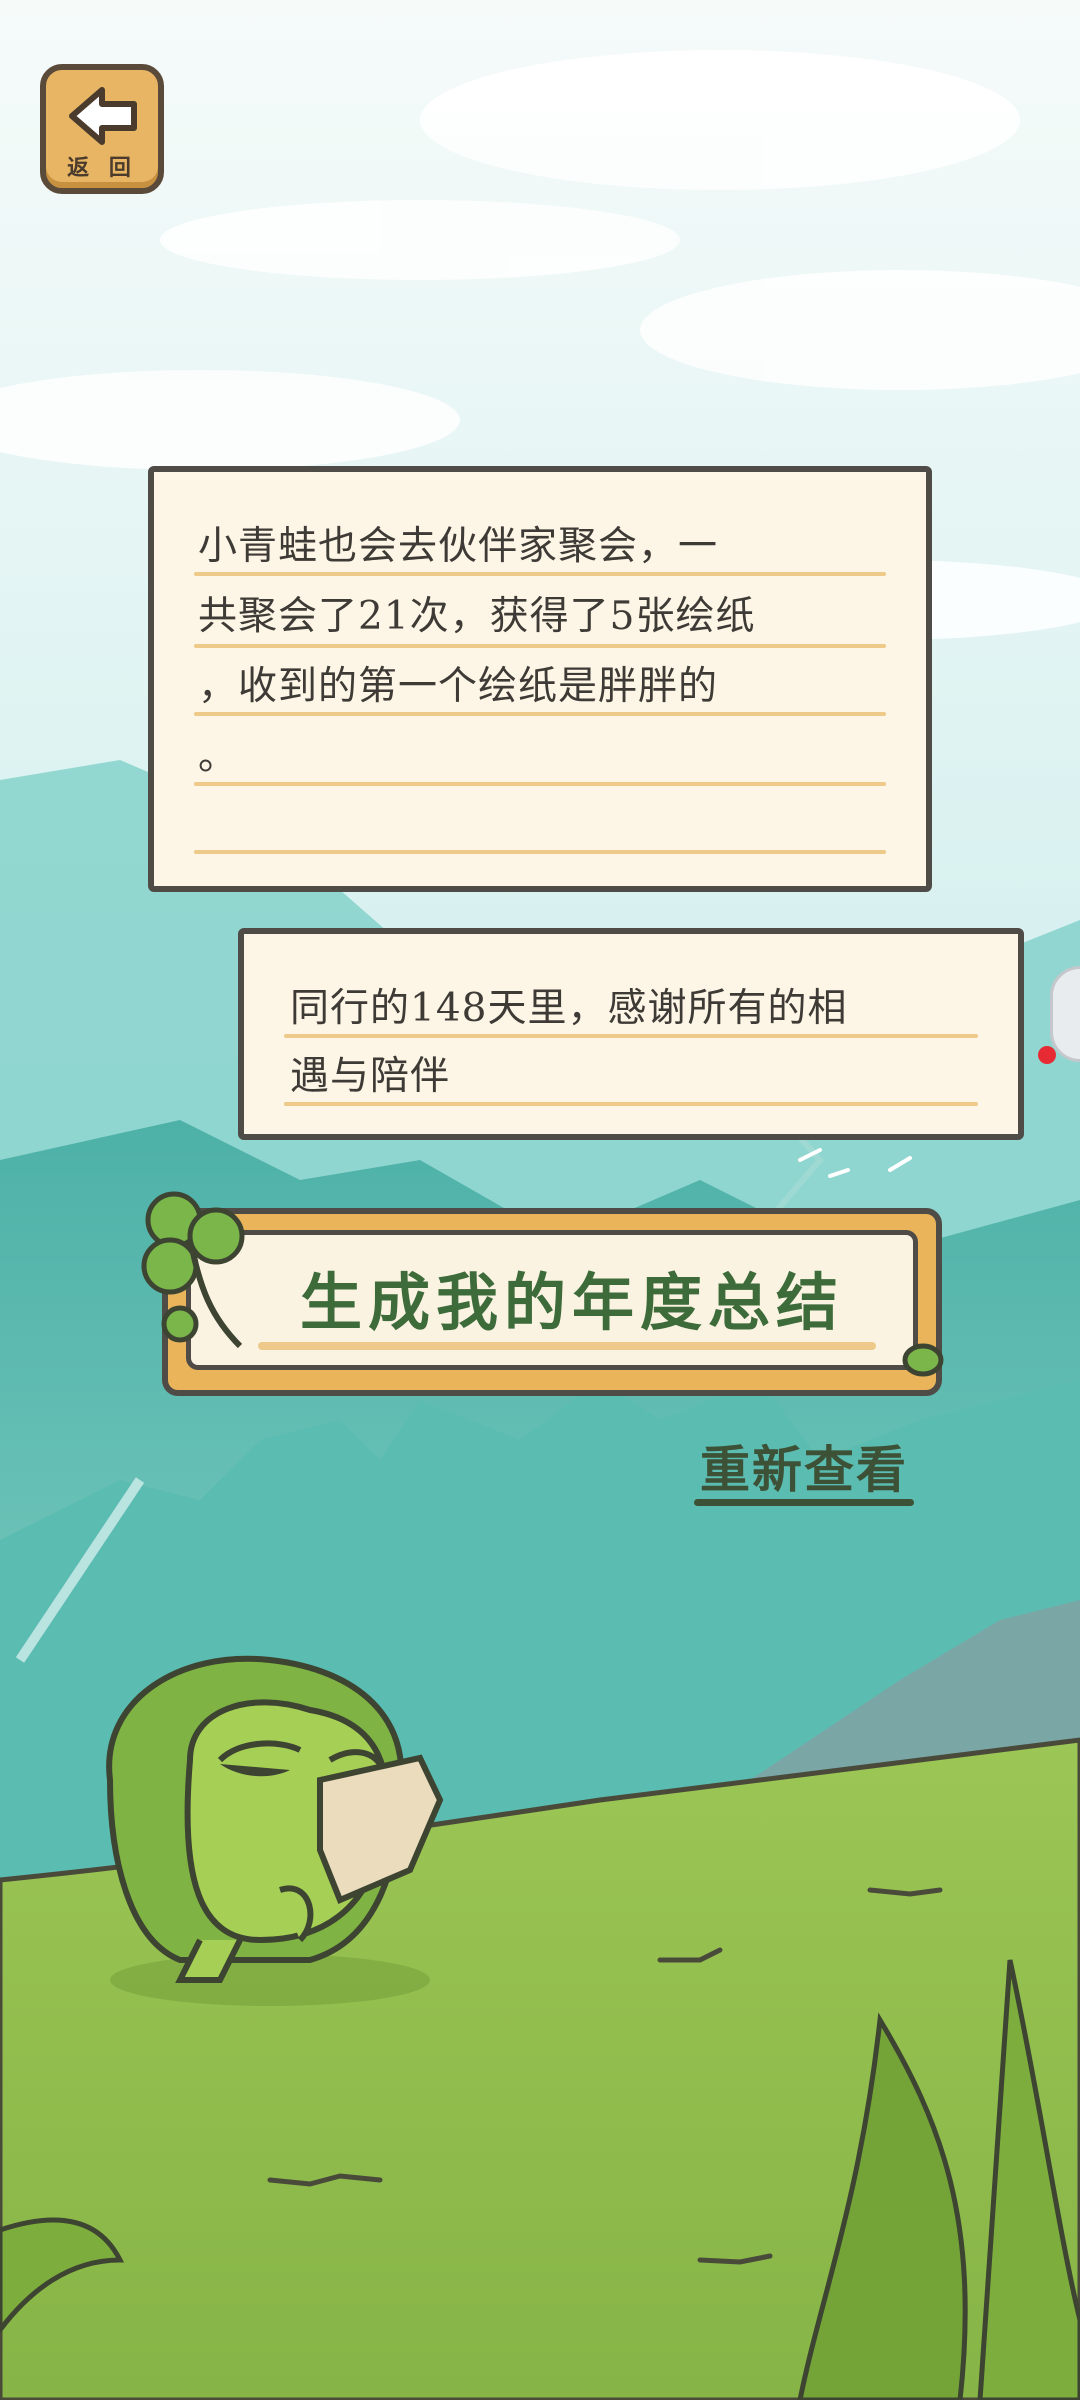 The image size is (1080, 2400). I want to click on summary-line-4: 。, so click(218, 756).